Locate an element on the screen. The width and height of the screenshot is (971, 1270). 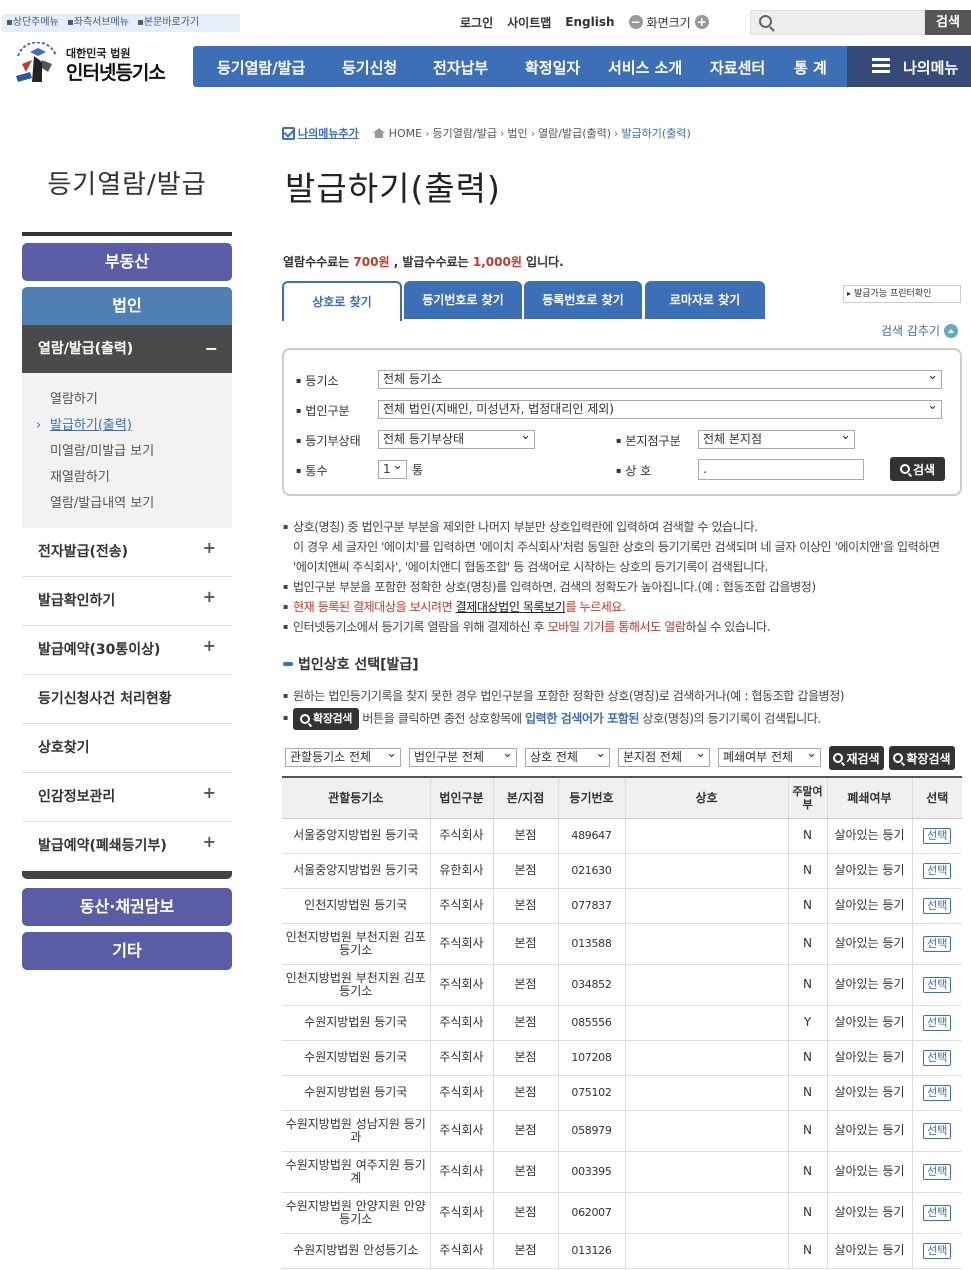
gnb-item-statistics: 통 계 is located at coordinates (810, 67).